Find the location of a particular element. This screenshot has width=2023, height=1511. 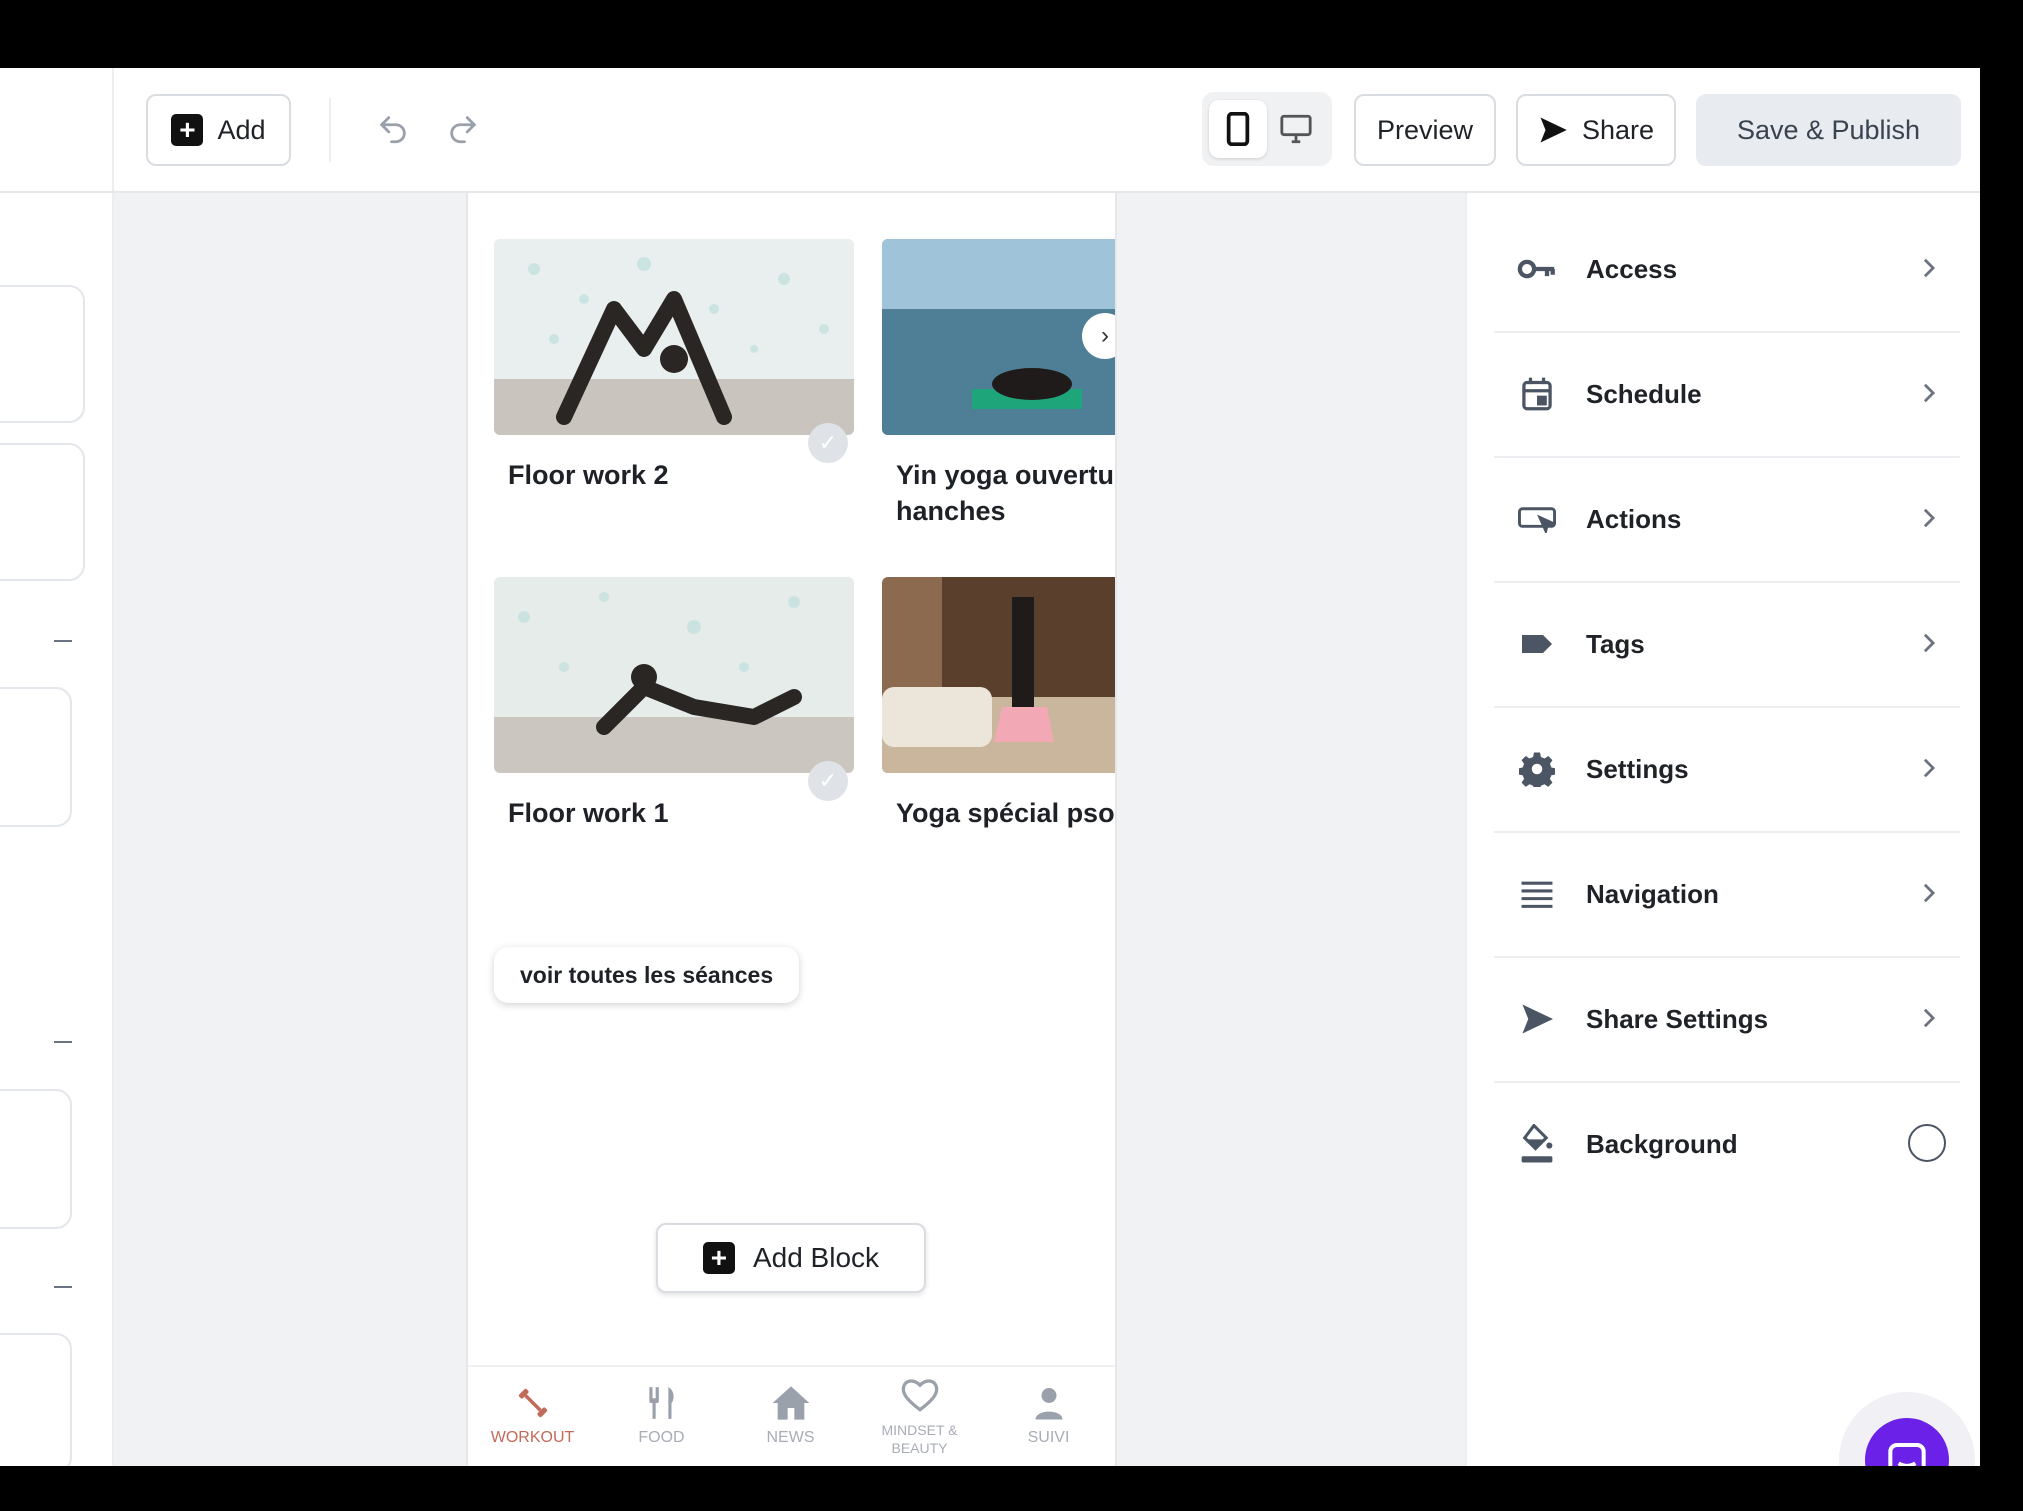

see-all-sessions-button: voir toutes les séances is located at coordinates (647, 975).